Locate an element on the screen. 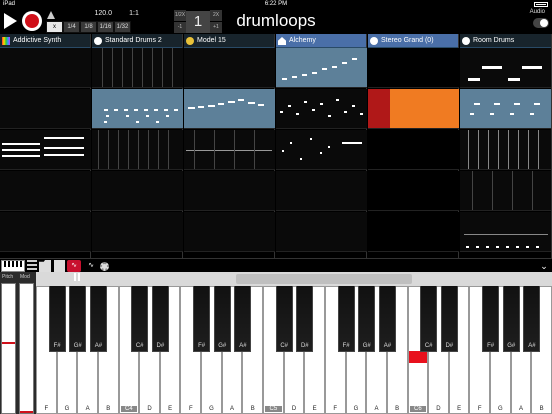 This screenshot has width=552, height=414. track-header: Alchemy is located at coordinates (321, 41).